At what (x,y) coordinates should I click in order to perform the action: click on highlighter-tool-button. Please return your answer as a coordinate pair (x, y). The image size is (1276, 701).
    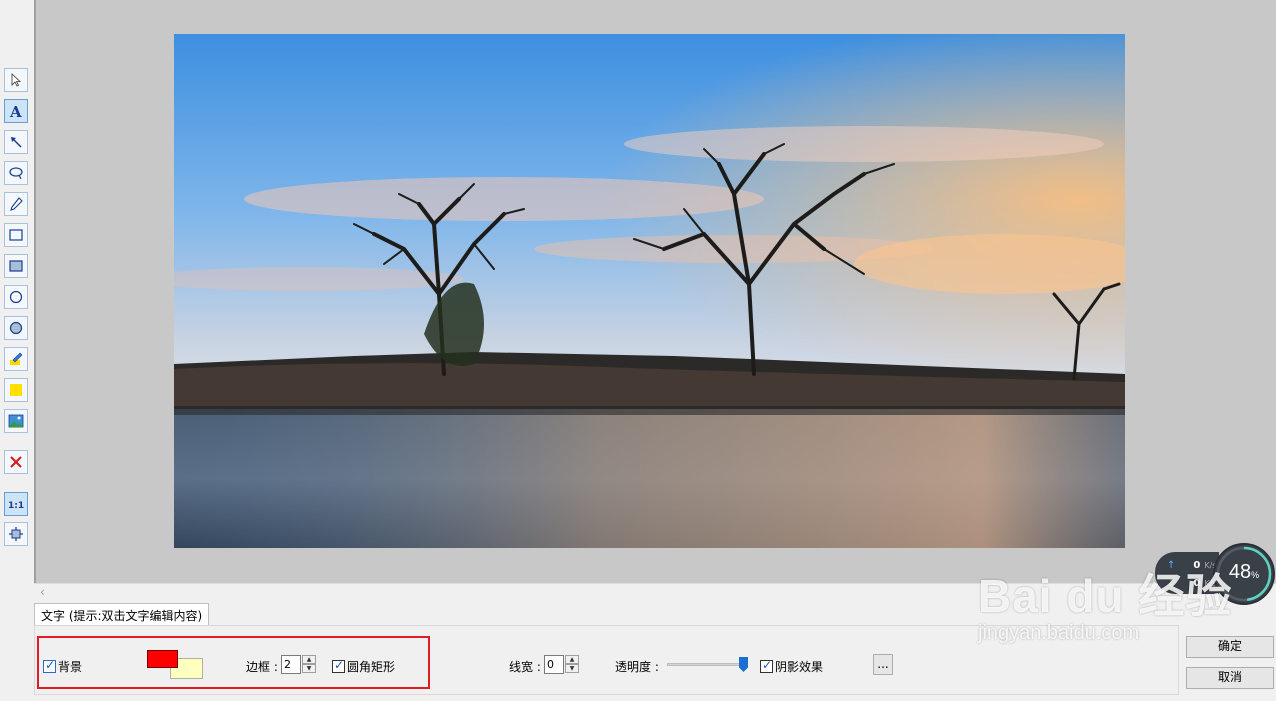
    Looking at the image, I should click on (16, 359).